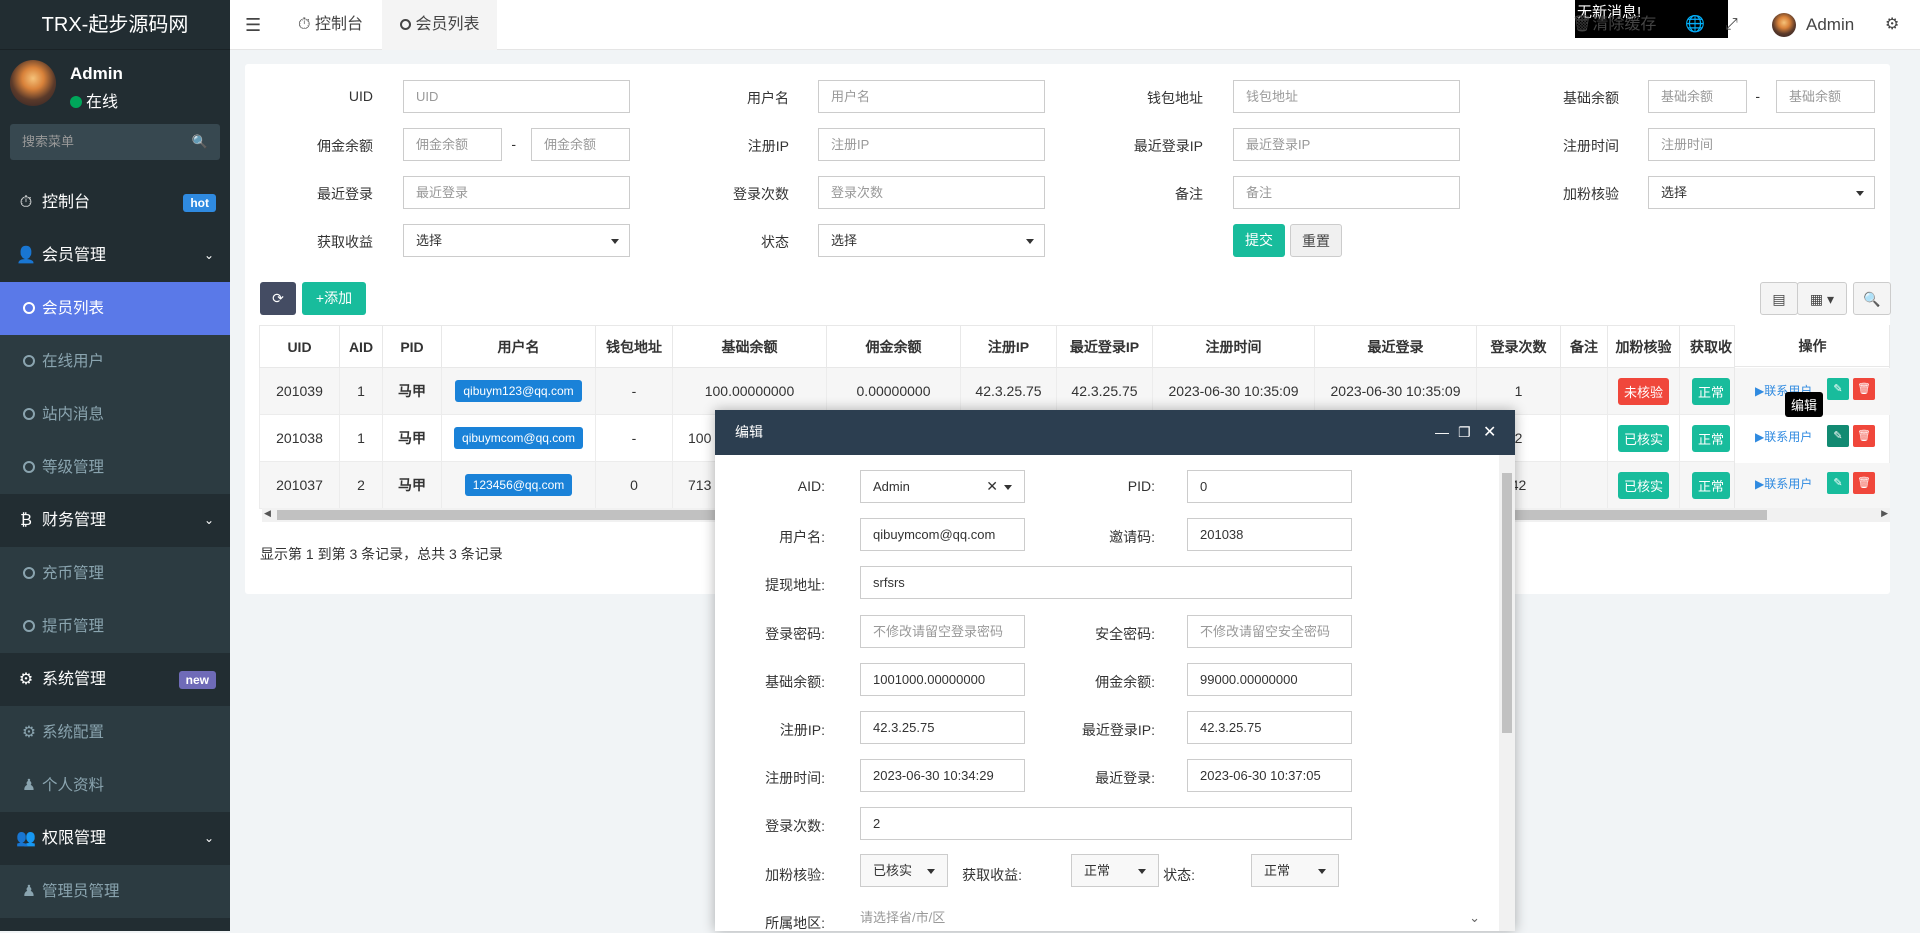 The height and width of the screenshot is (933, 1920). Describe the element at coordinates (516, 96) in the screenshot. I see `uid-input: UID` at that location.